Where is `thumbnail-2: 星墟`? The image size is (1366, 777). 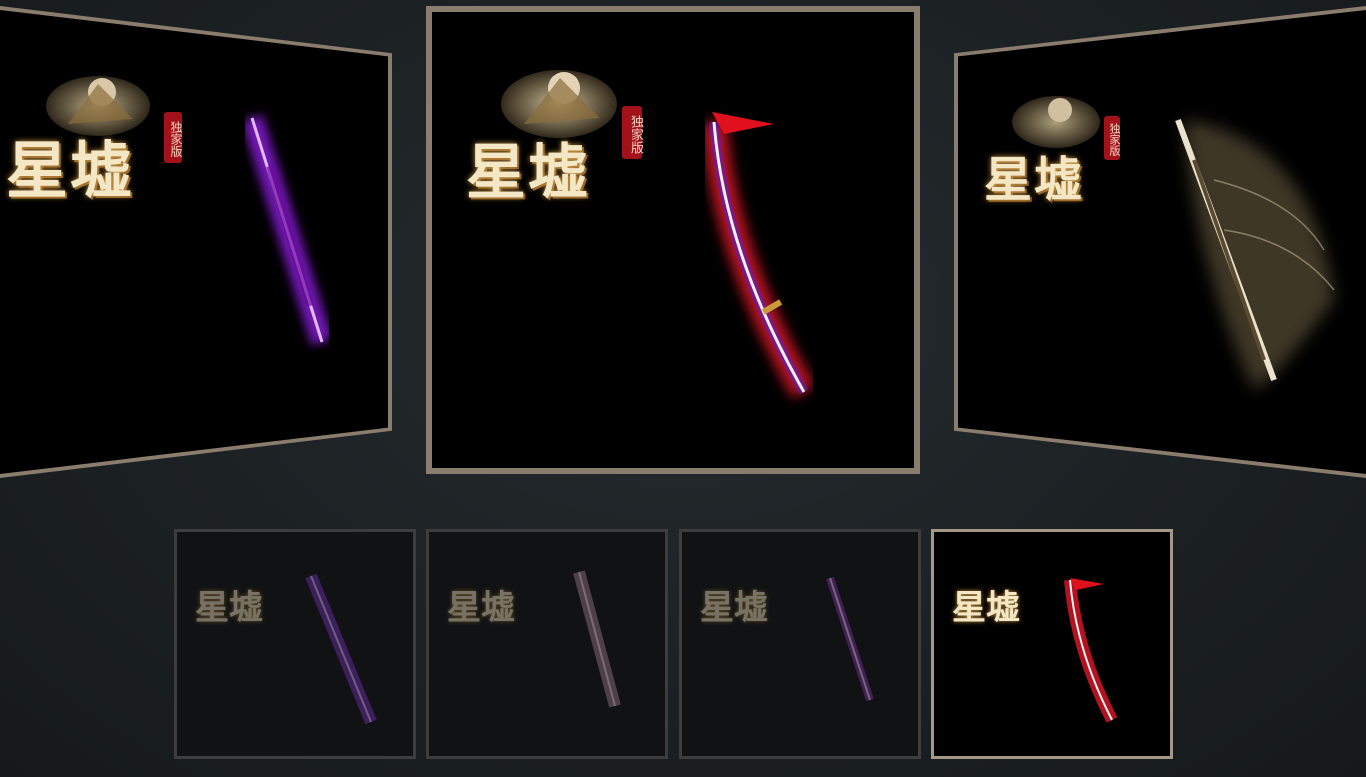
thumbnail-2: 星墟 is located at coordinates (547, 644).